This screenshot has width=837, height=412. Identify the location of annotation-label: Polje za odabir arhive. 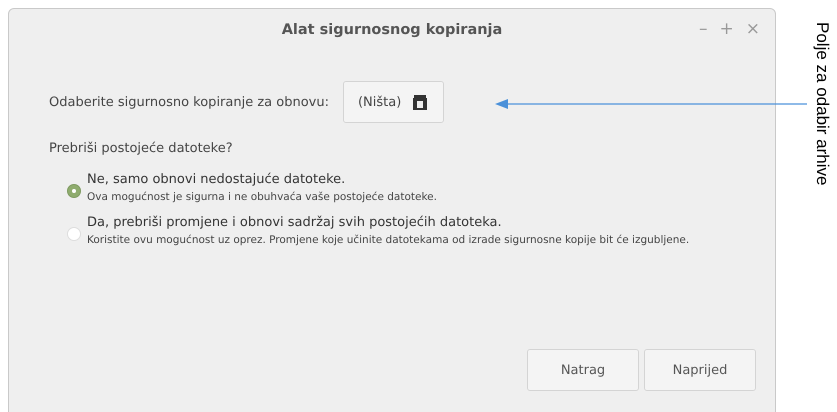
(822, 104).